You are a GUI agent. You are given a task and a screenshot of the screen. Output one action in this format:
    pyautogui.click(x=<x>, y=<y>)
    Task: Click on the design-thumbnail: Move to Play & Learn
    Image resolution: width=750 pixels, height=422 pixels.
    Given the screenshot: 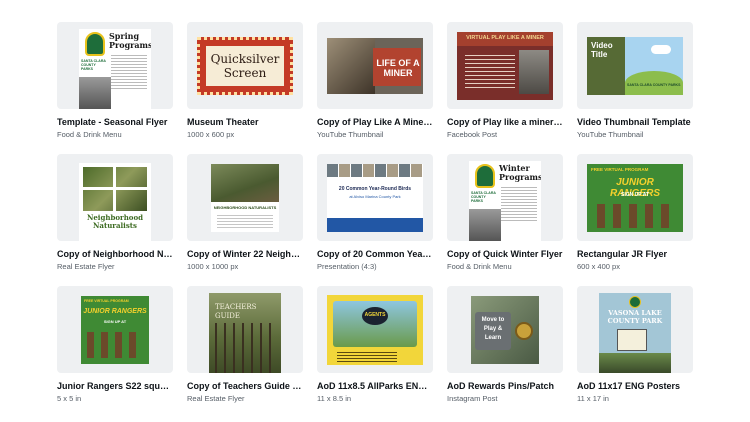 What is the action you would take?
    pyautogui.click(x=505, y=329)
    